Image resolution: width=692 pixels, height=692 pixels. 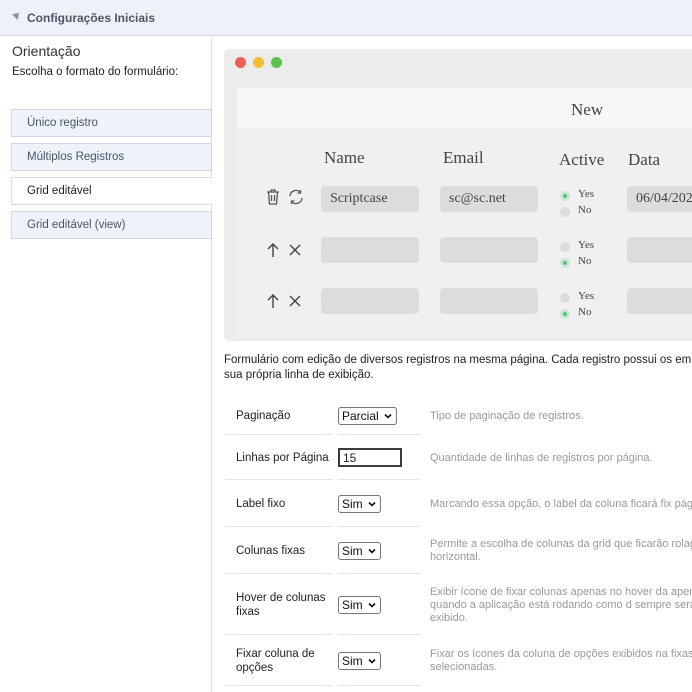 What do you see at coordinates (586, 245) in the screenshot?
I see `row2-yes-label: Yes` at bounding box center [586, 245].